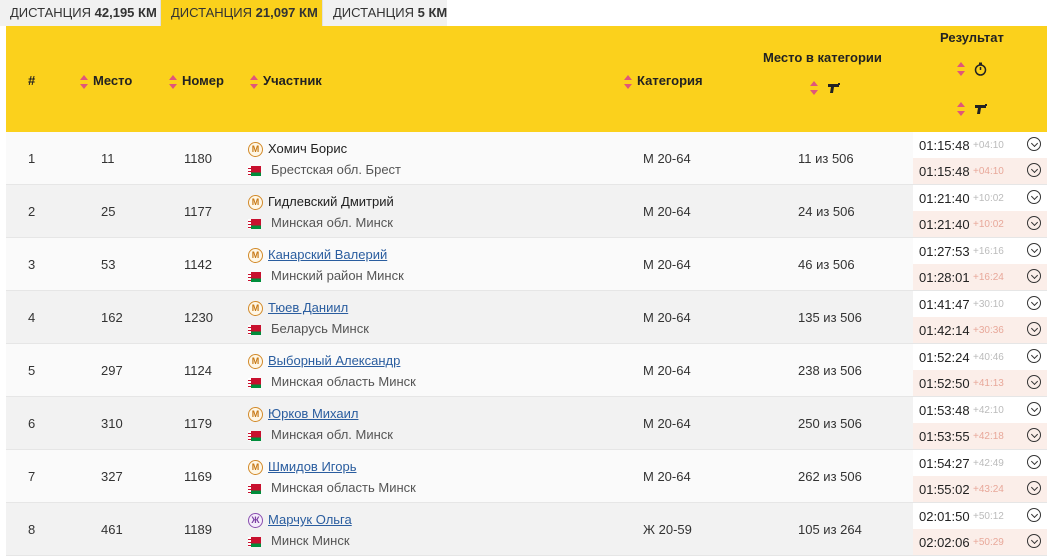  Describe the element at coordinates (980, 410) in the screenshot. I see `result-net-time: 01:53:48 +42:10` at that location.